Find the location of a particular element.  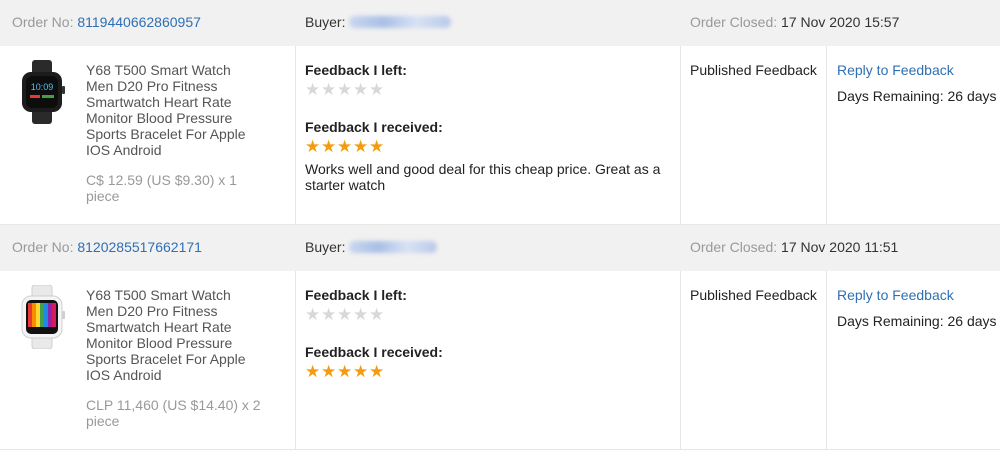

black-smartwatch-icon: 10:09 is located at coordinates (42, 92).